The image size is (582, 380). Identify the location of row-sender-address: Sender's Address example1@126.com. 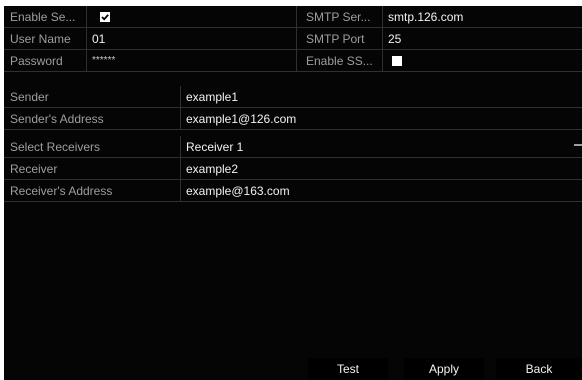
(293, 119).